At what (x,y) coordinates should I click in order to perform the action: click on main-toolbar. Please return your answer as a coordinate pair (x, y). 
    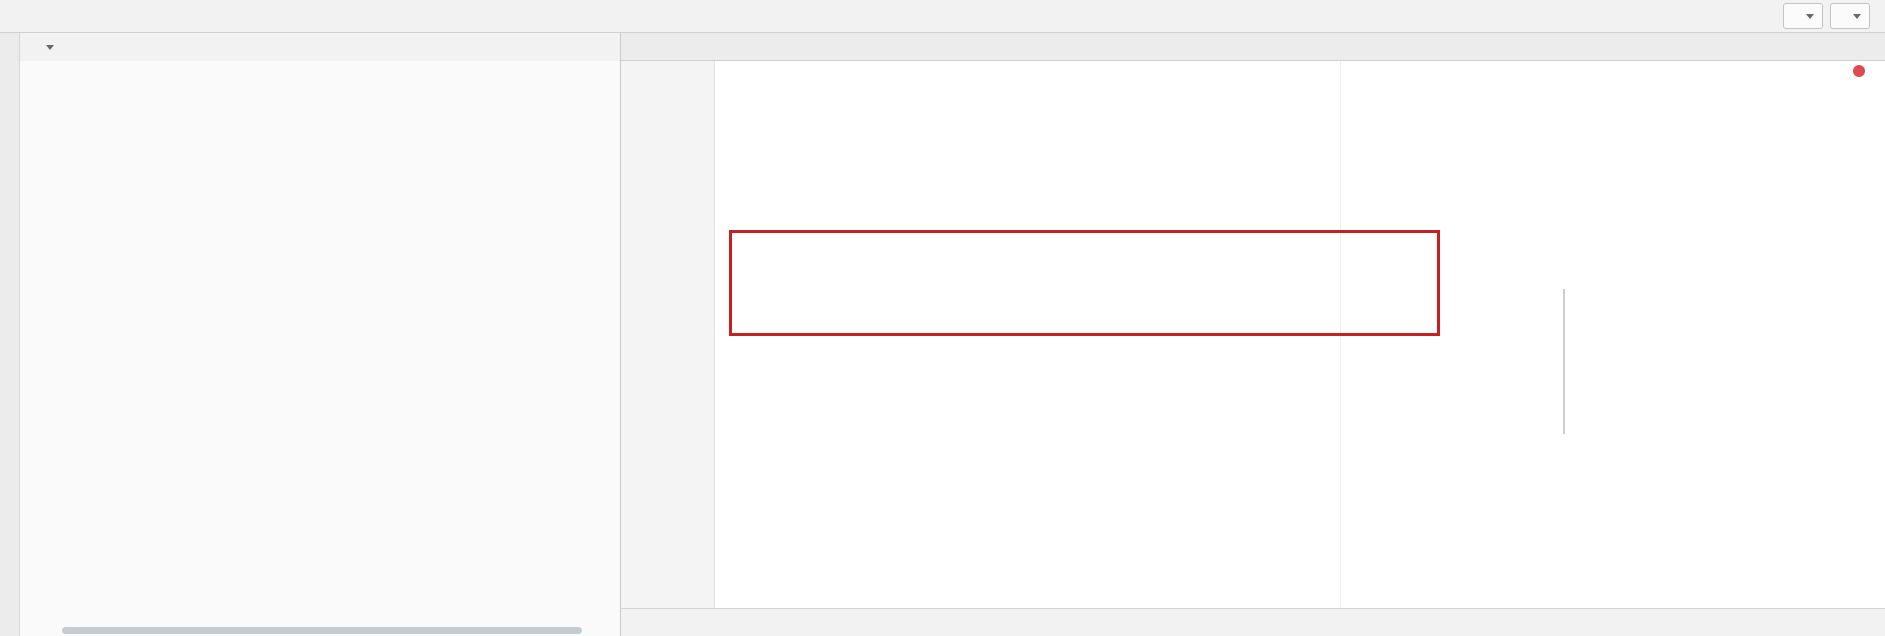
    Looking at the image, I should click on (942, 16).